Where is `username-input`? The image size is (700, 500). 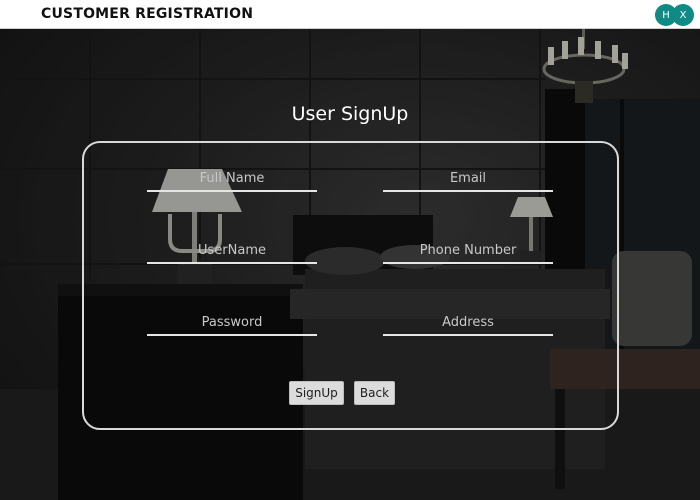 username-input is located at coordinates (232, 250).